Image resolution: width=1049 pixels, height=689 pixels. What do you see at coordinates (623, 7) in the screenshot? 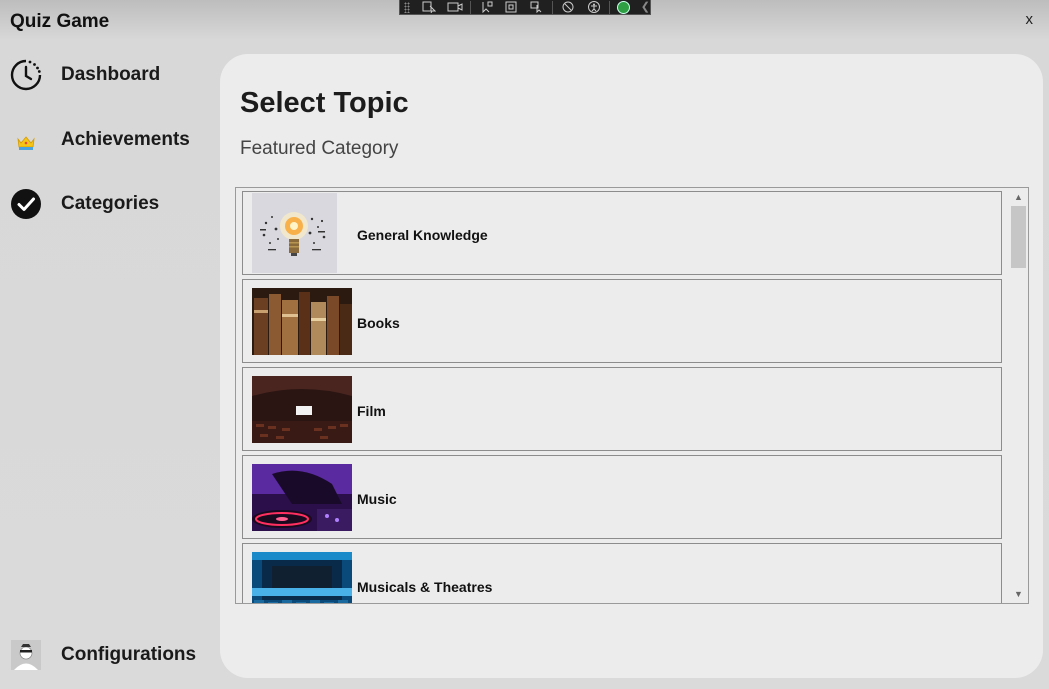
I see `check-icon` at bounding box center [623, 7].